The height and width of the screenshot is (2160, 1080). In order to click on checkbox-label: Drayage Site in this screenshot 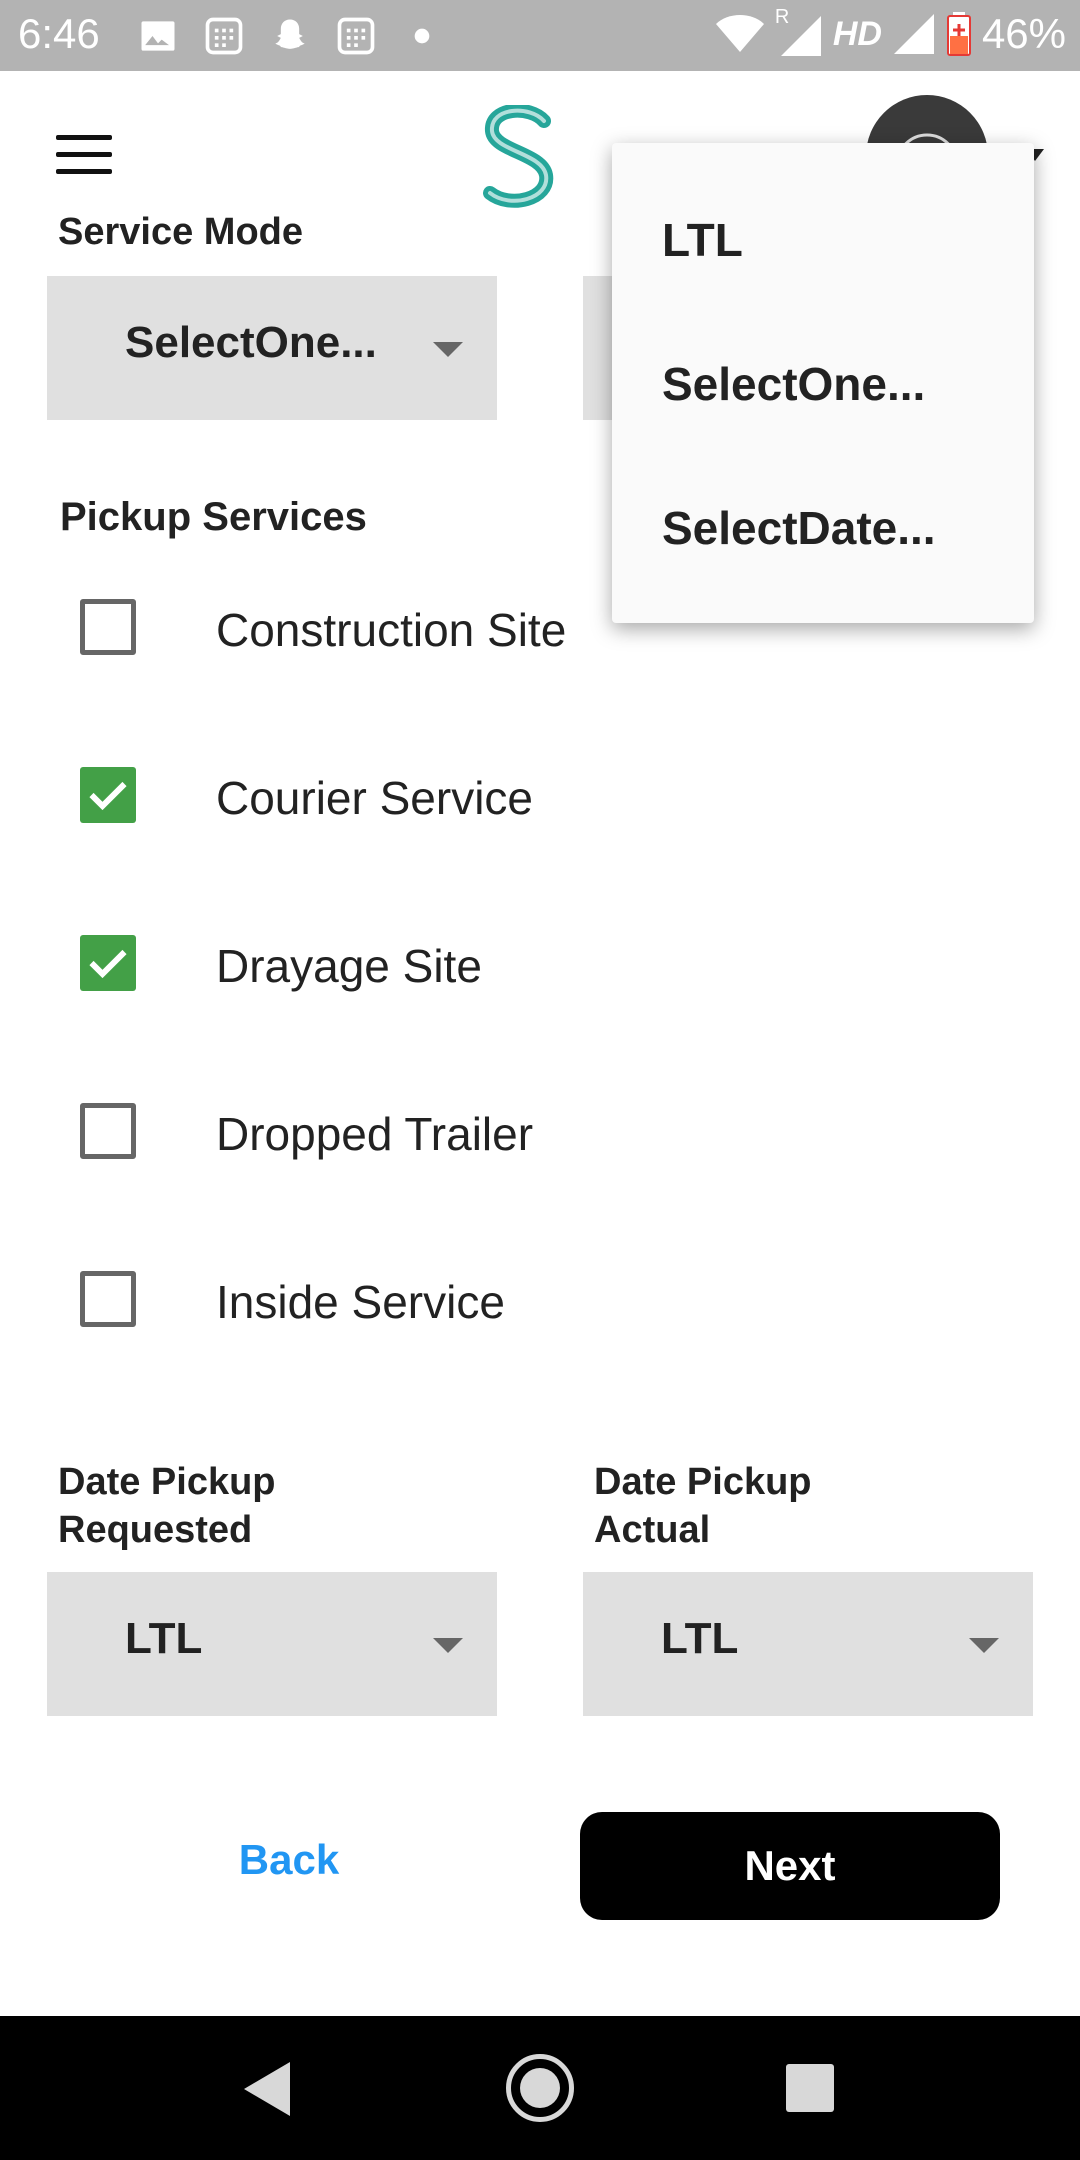, I will do `click(349, 966)`.